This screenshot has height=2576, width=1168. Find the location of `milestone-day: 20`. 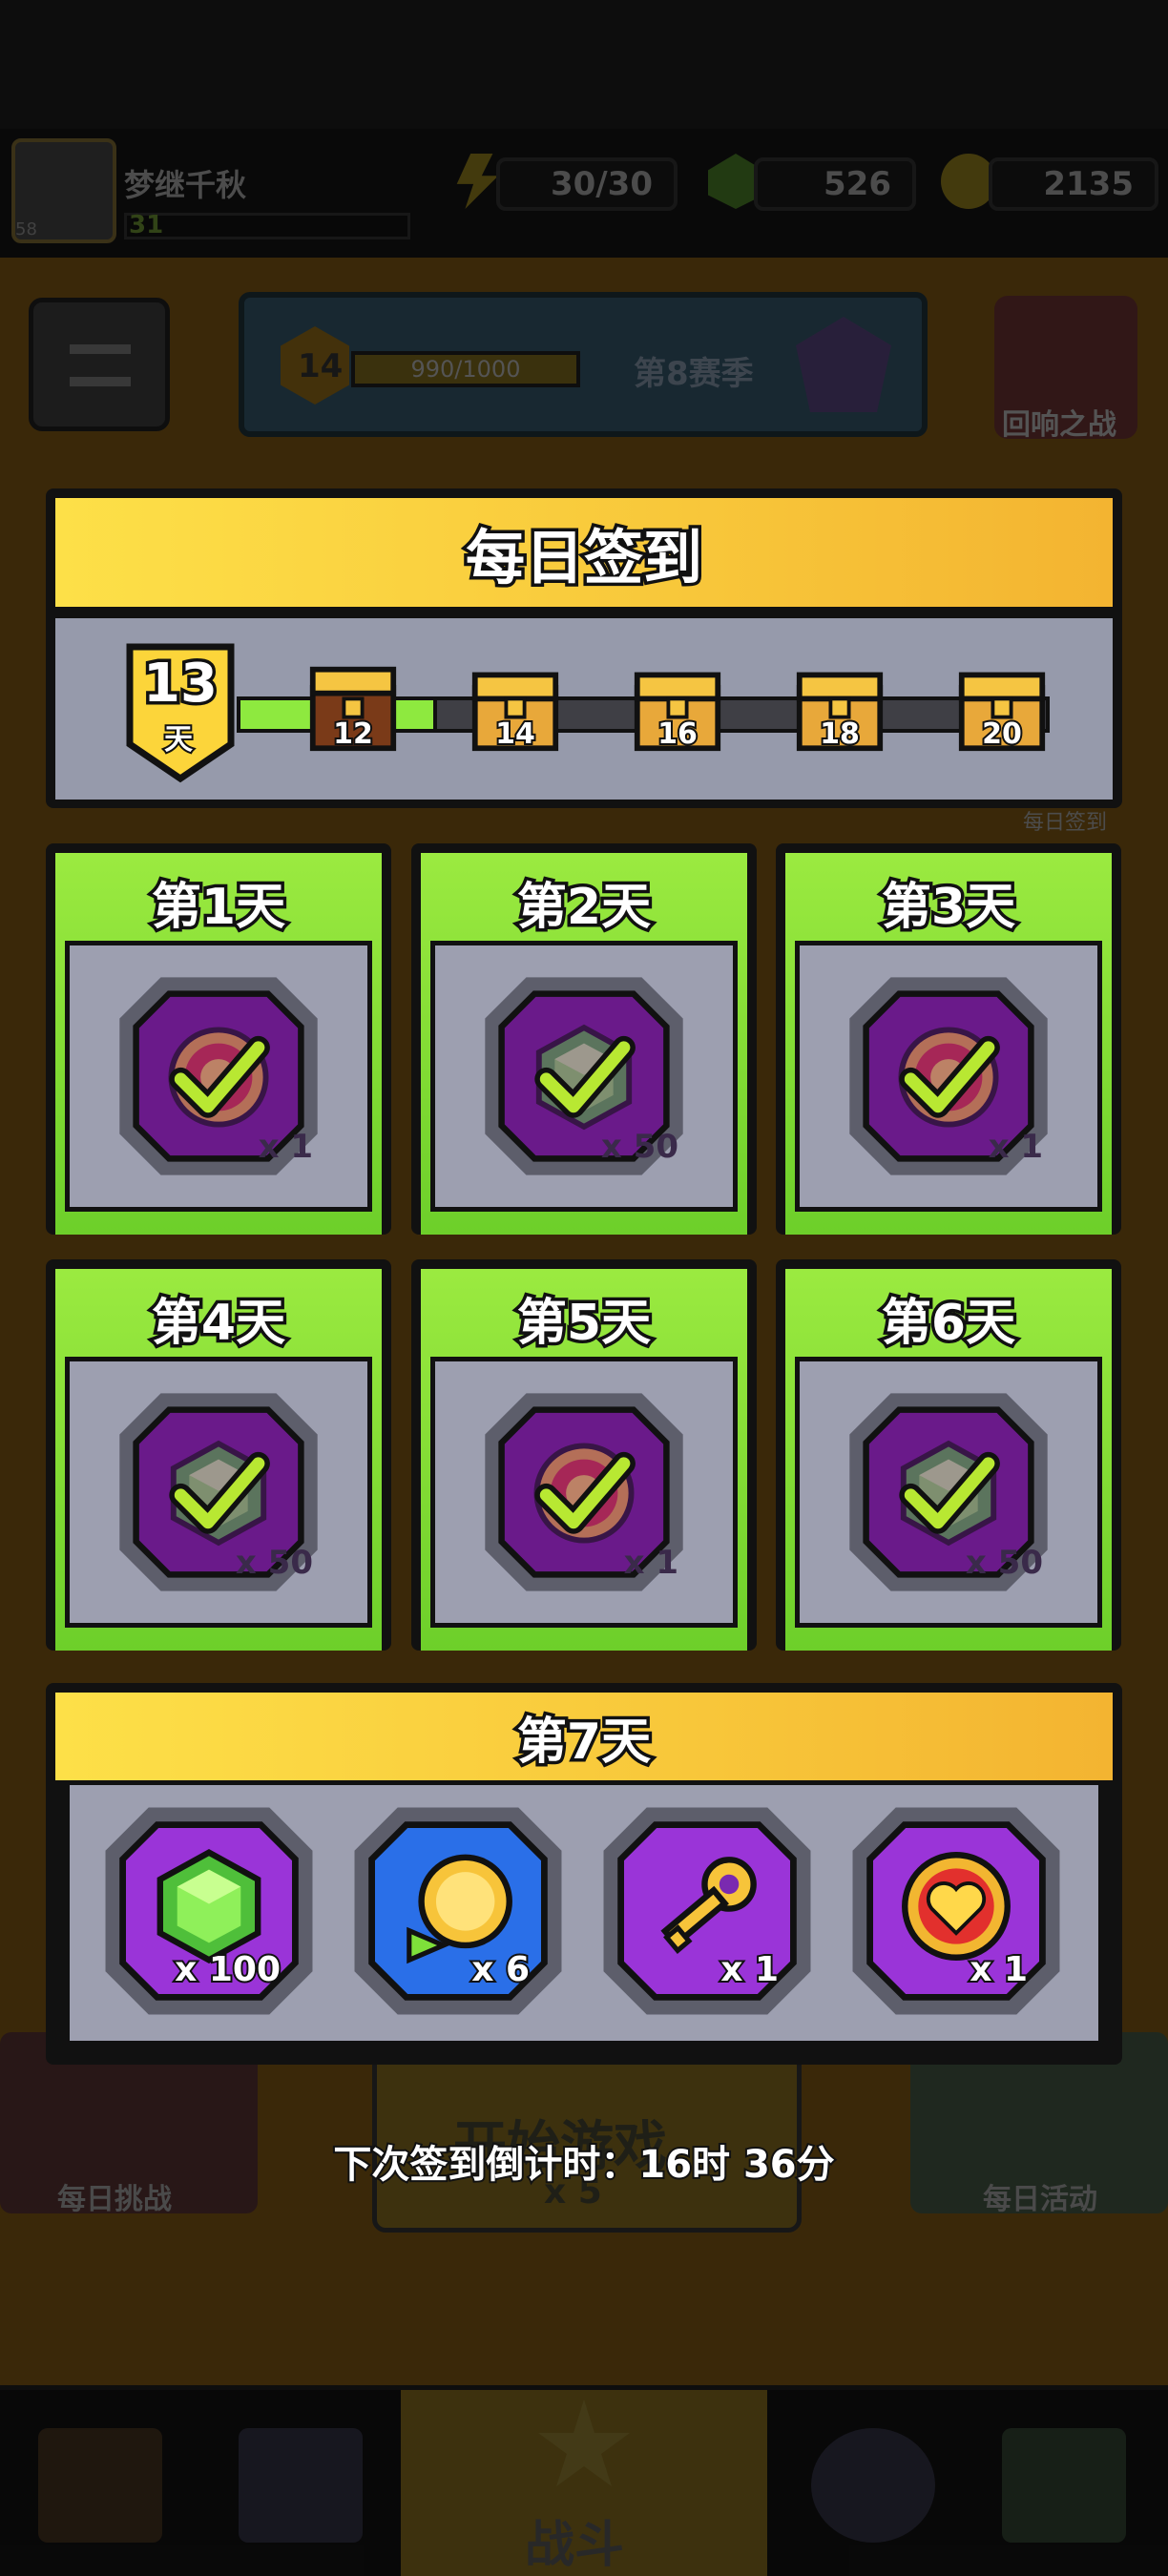

milestone-day: 20 is located at coordinates (1002, 734).